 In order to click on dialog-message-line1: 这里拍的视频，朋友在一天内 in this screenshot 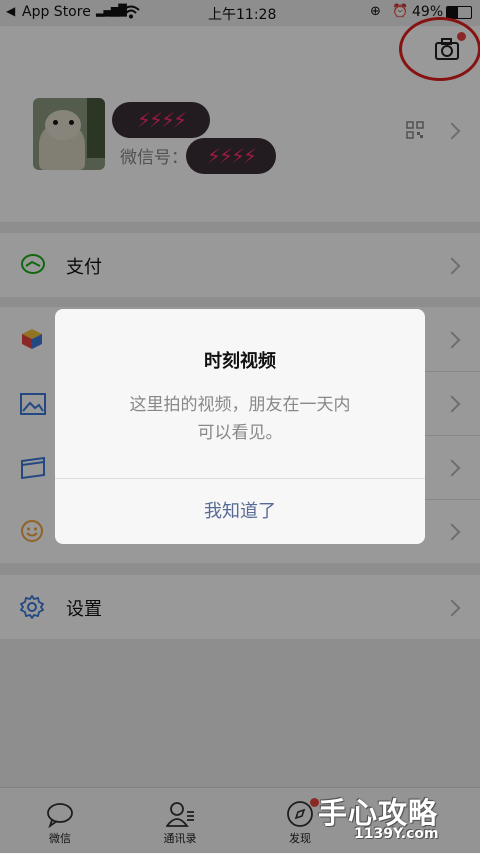, I will do `click(240, 405)`.